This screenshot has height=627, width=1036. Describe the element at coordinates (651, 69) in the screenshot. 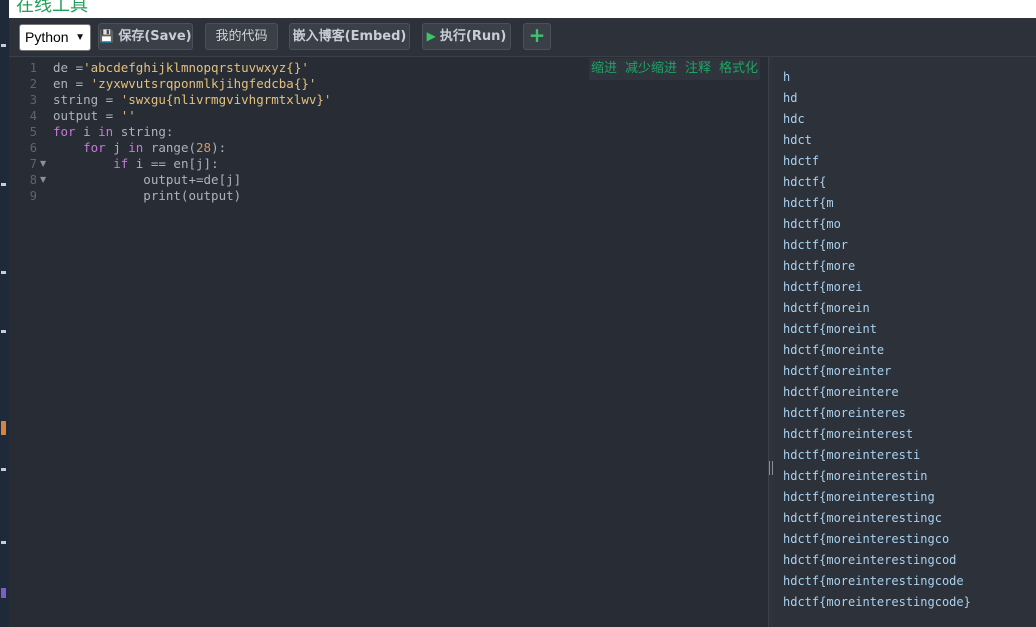

I see `outdent-button: 减少缩进` at that location.